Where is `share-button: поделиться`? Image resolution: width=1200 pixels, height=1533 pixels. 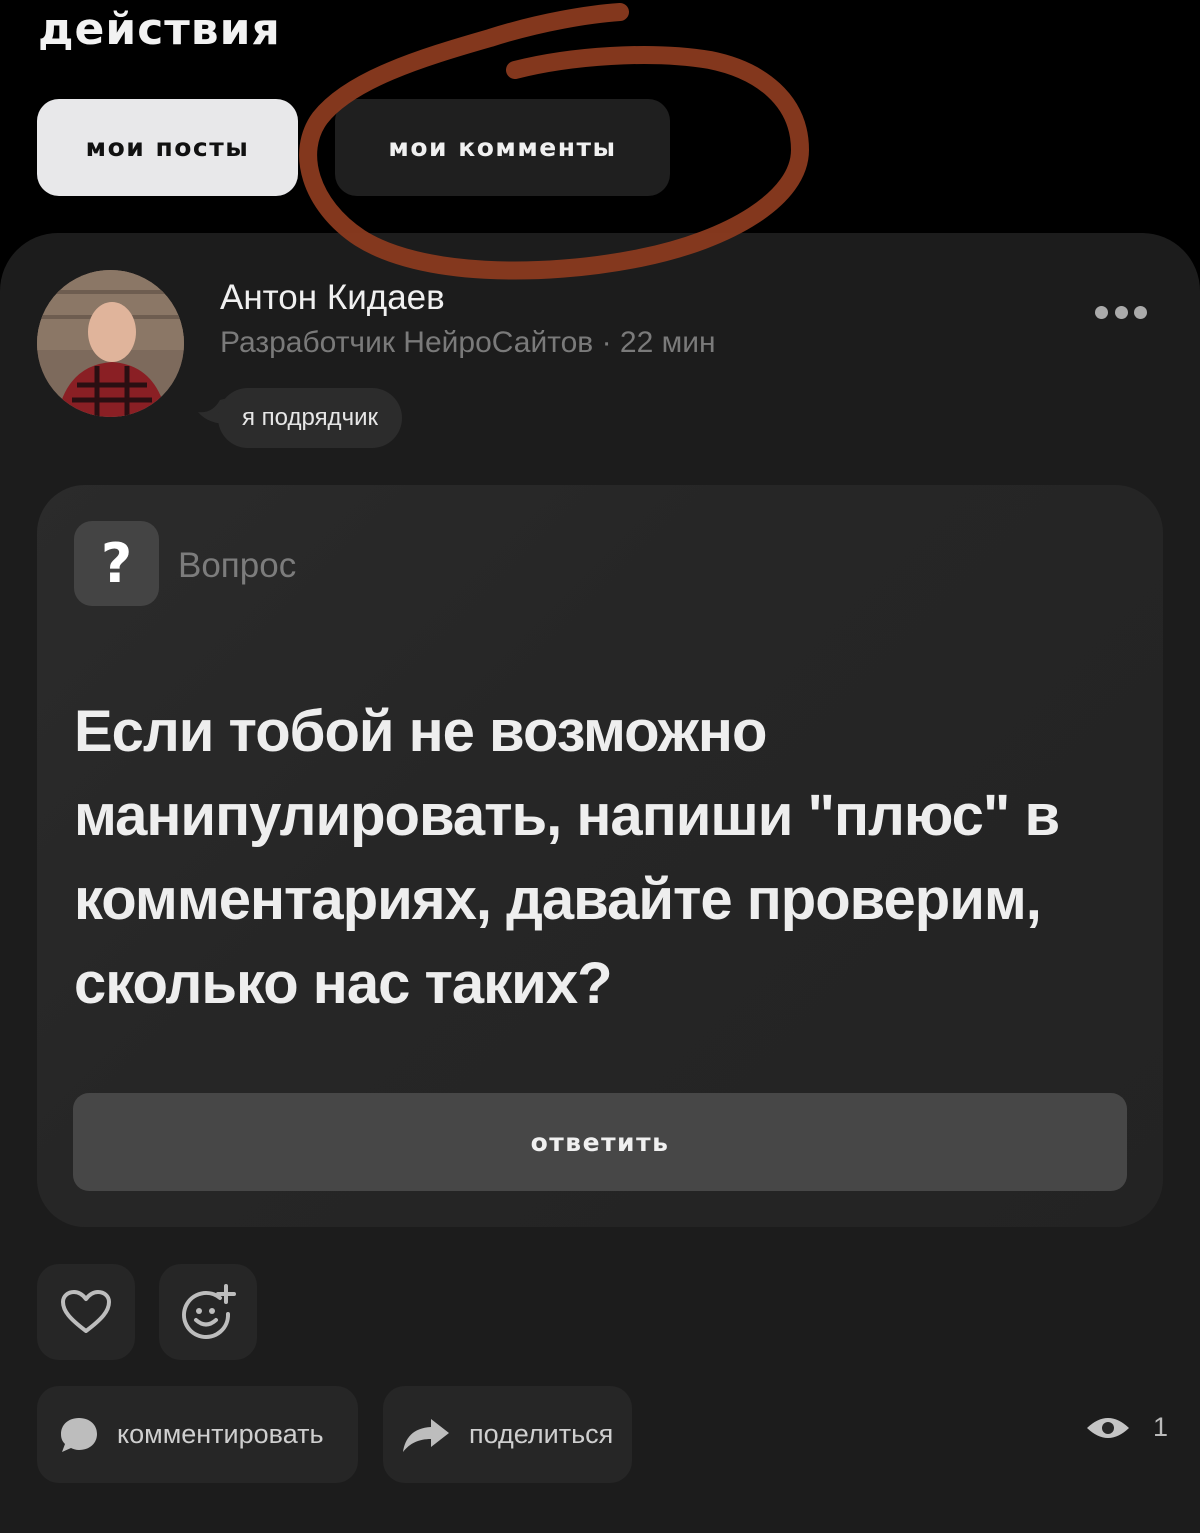 share-button: поделиться is located at coordinates (507, 1434).